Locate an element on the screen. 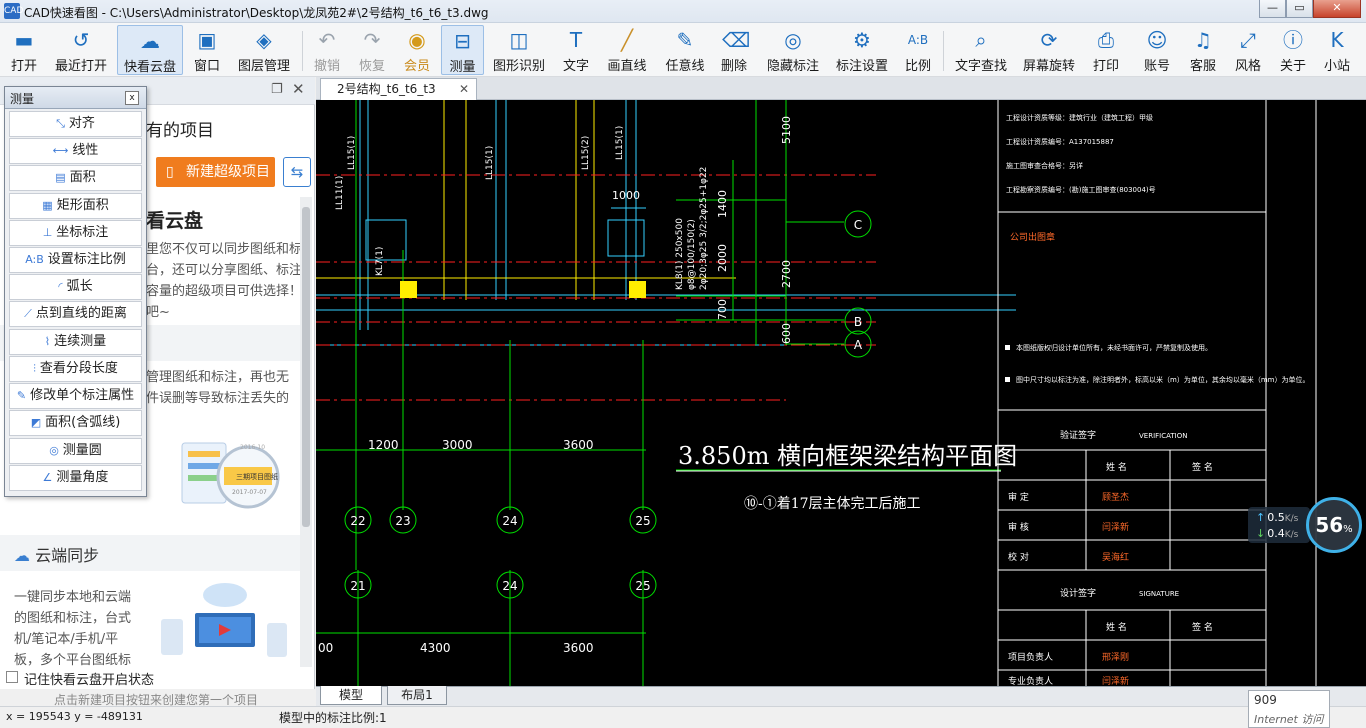 This screenshot has width=1366, height=728. cloud-disk-button: ☁ 快看云盘 is located at coordinates (150, 50).